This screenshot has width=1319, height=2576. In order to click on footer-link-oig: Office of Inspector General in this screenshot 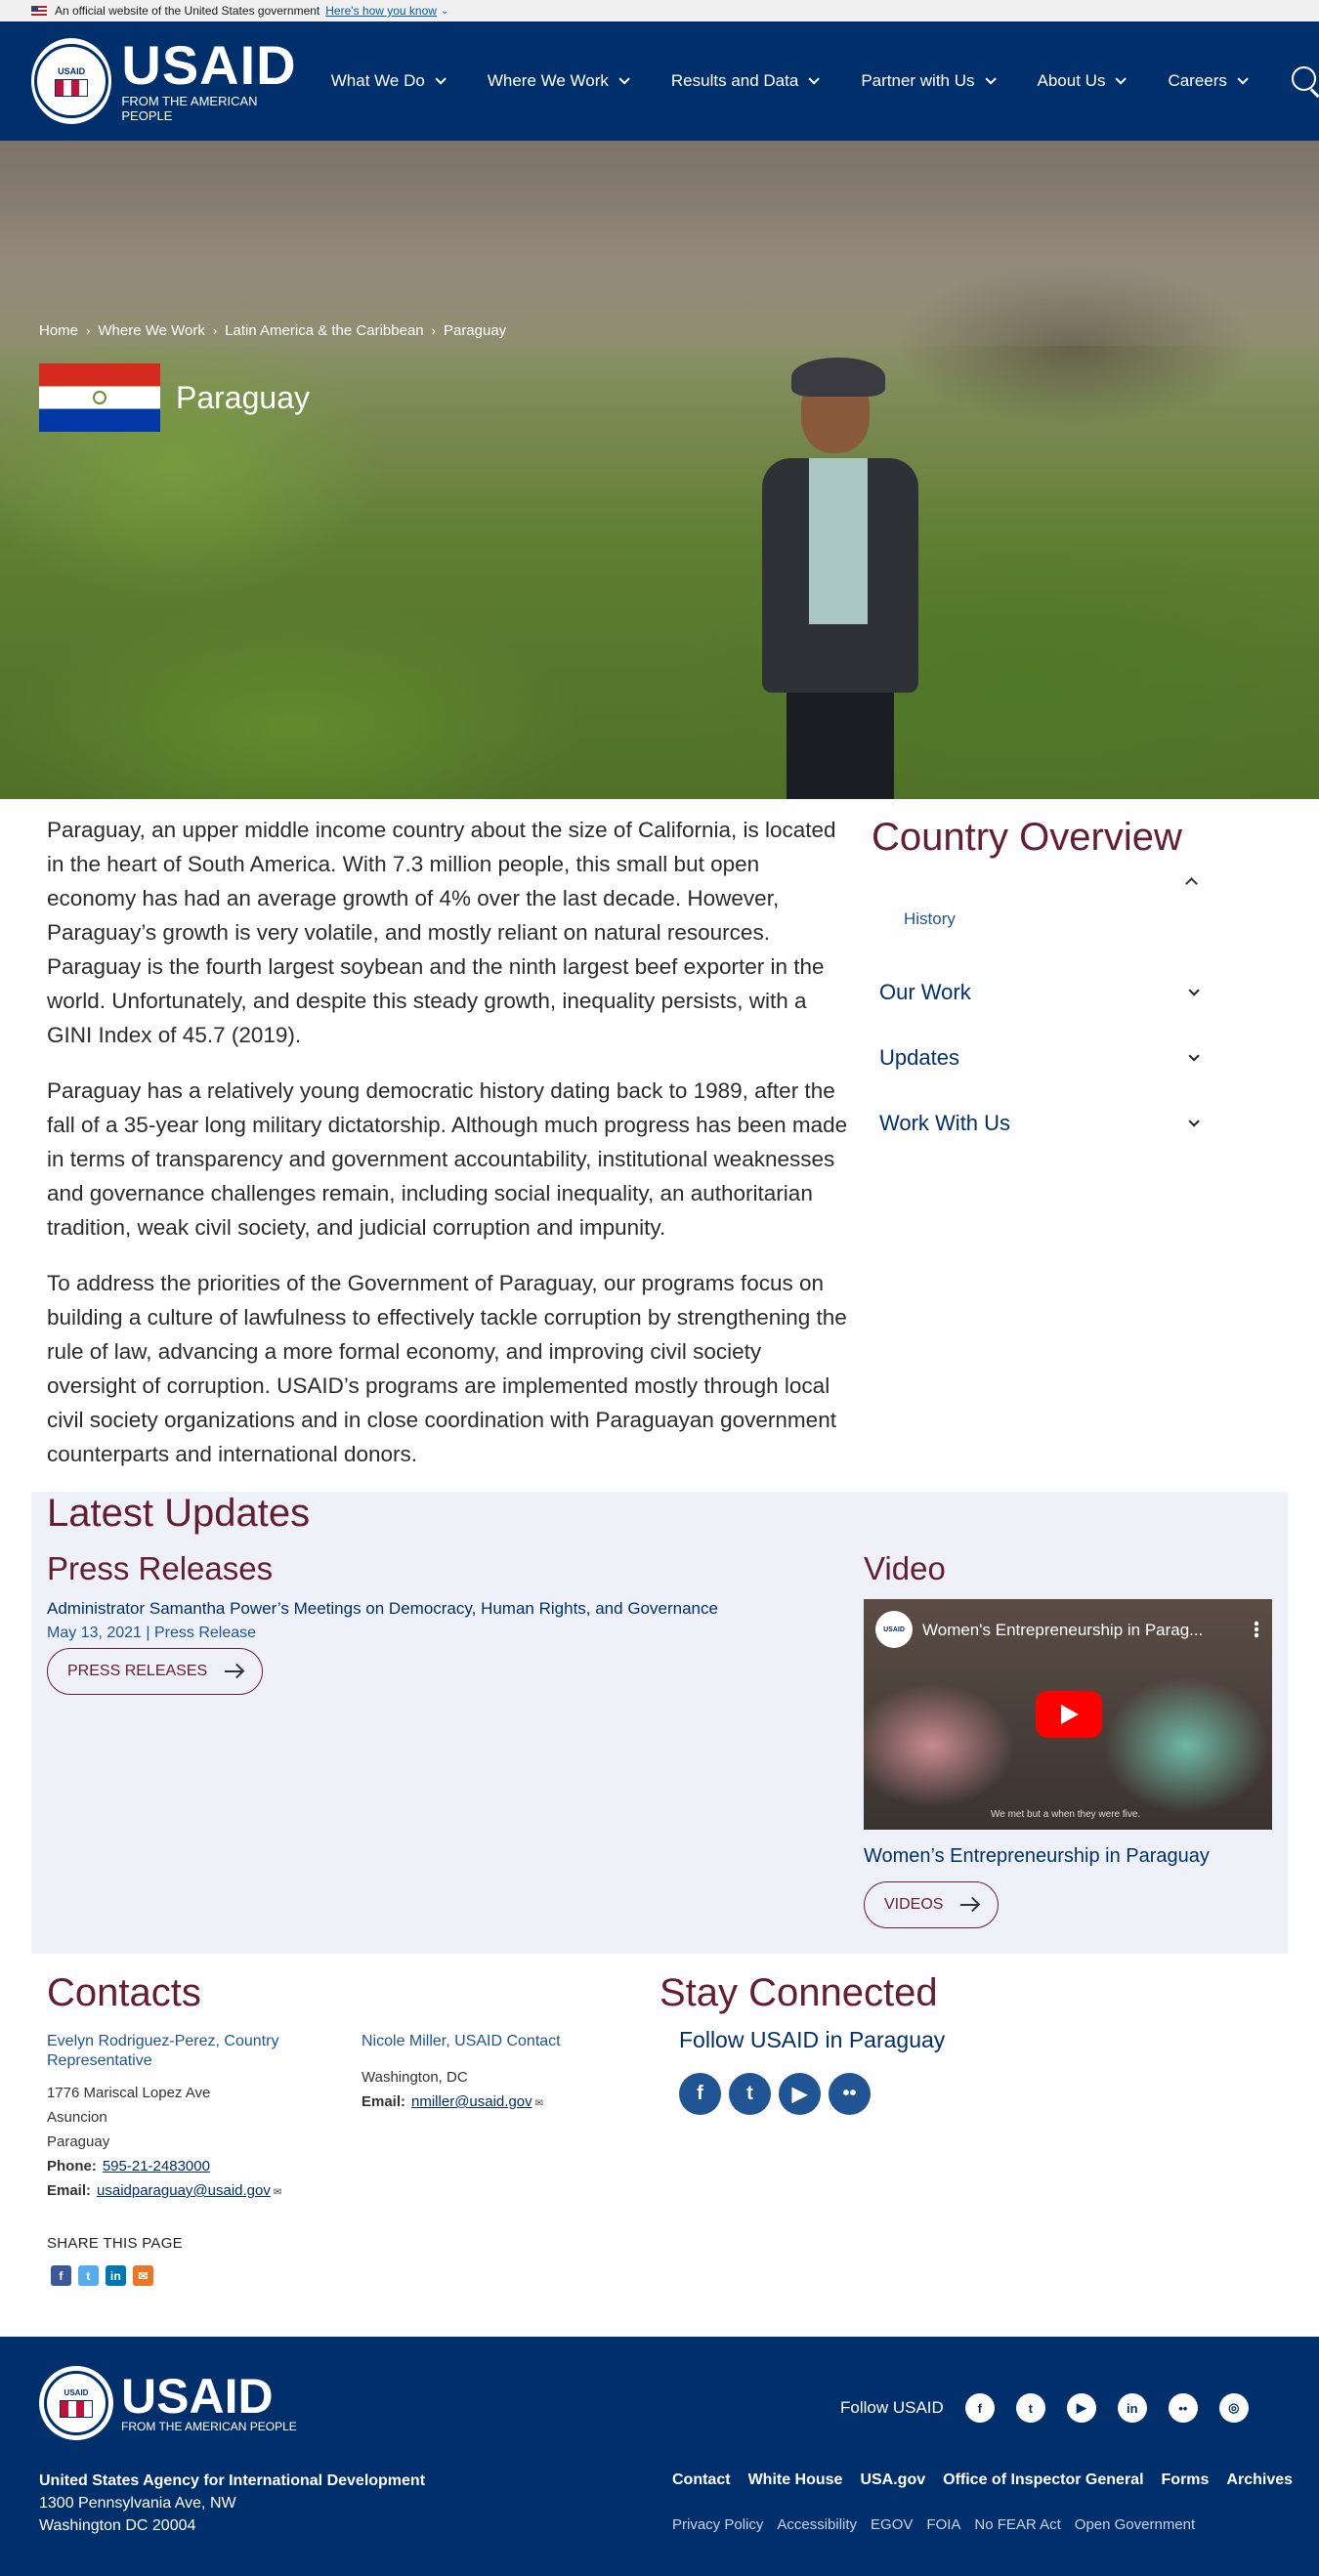, I will do `click(1043, 2480)`.